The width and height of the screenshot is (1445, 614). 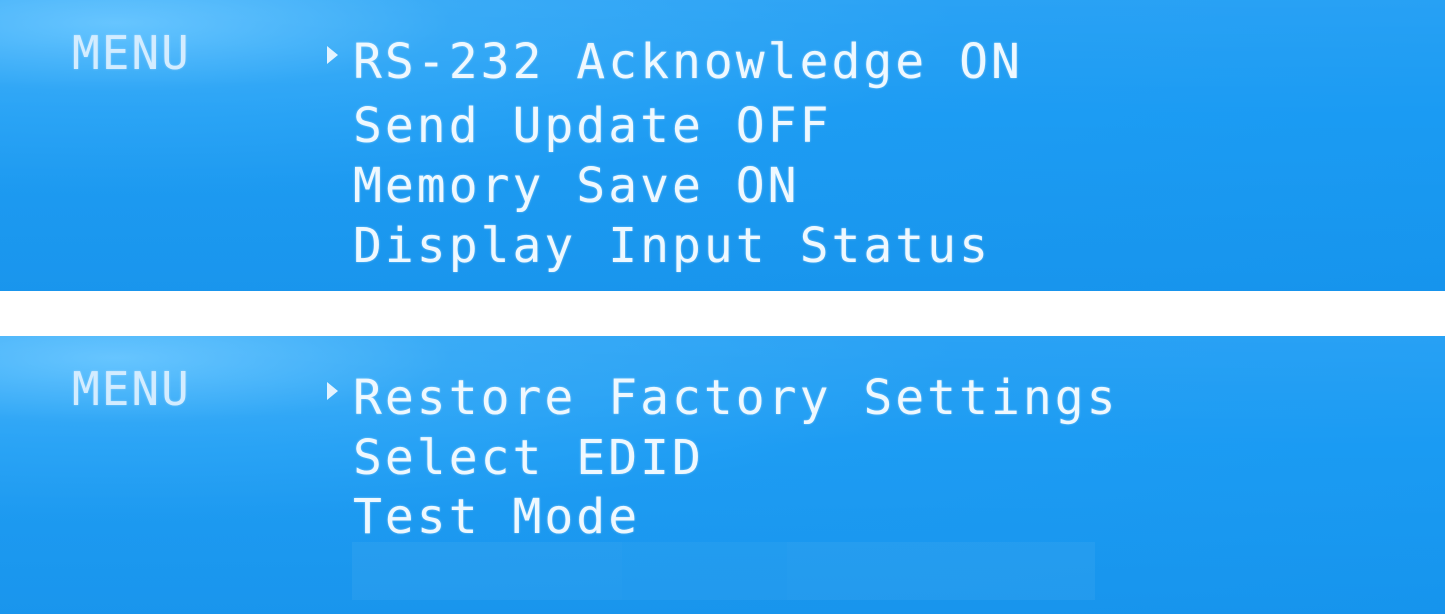 What do you see at coordinates (528, 458) in the screenshot?
I see `menu-item-select-edid: Select EDID` at bounding box center [528, 458].